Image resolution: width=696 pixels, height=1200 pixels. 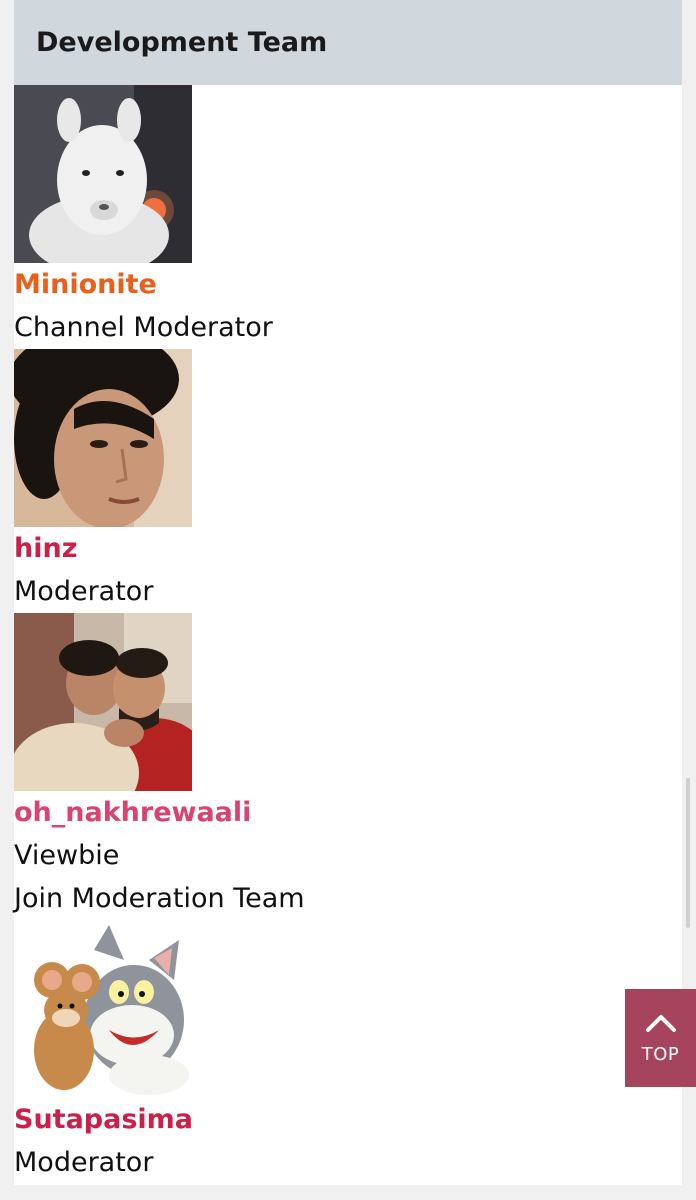 What do you see at coordinates (688, 853) in the screenshot?
I see `scrollbar-thumb` at bounding box center [688, 853].